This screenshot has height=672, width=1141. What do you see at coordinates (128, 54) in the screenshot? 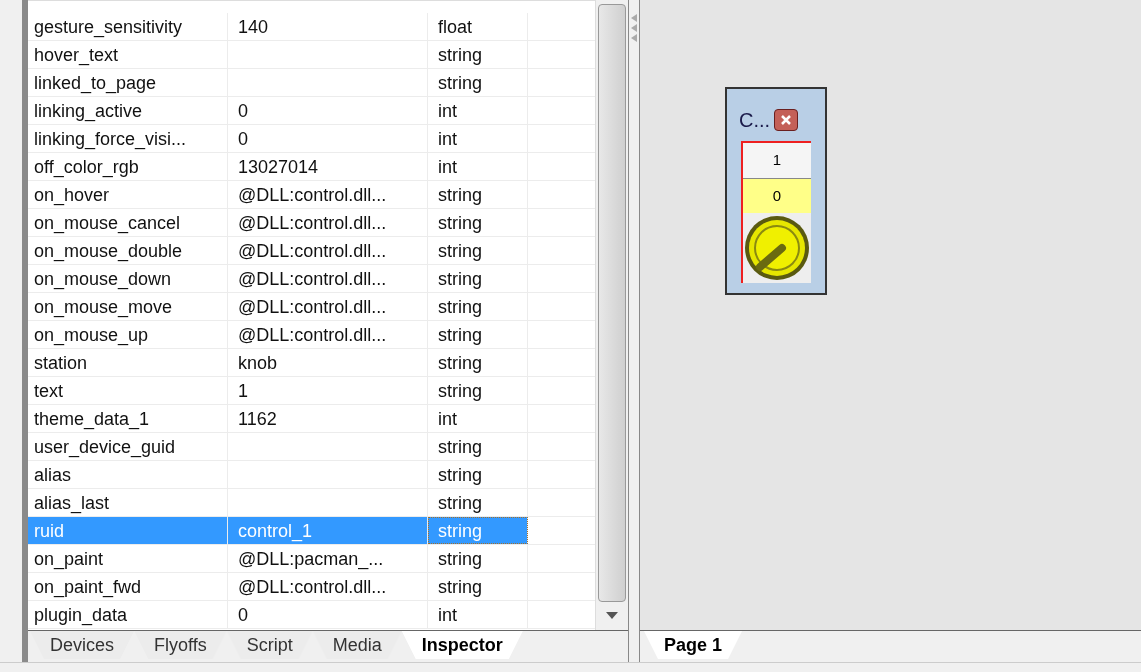
I see `property-name: hover_text` at bounding box center [128, 54].